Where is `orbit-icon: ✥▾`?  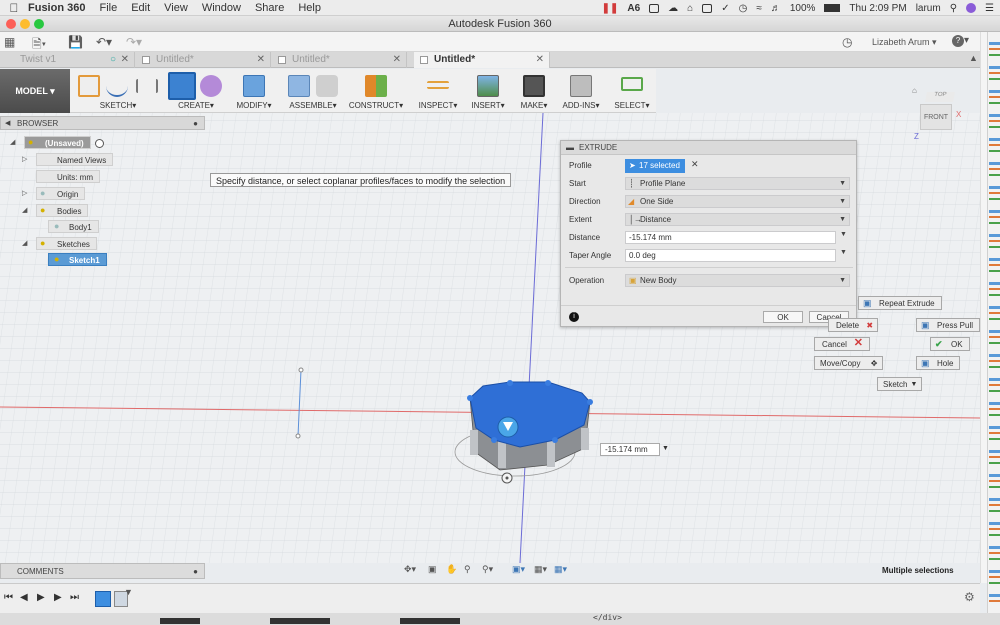
orbit-icon: ✥▾ is located at coordinates (410, 569).